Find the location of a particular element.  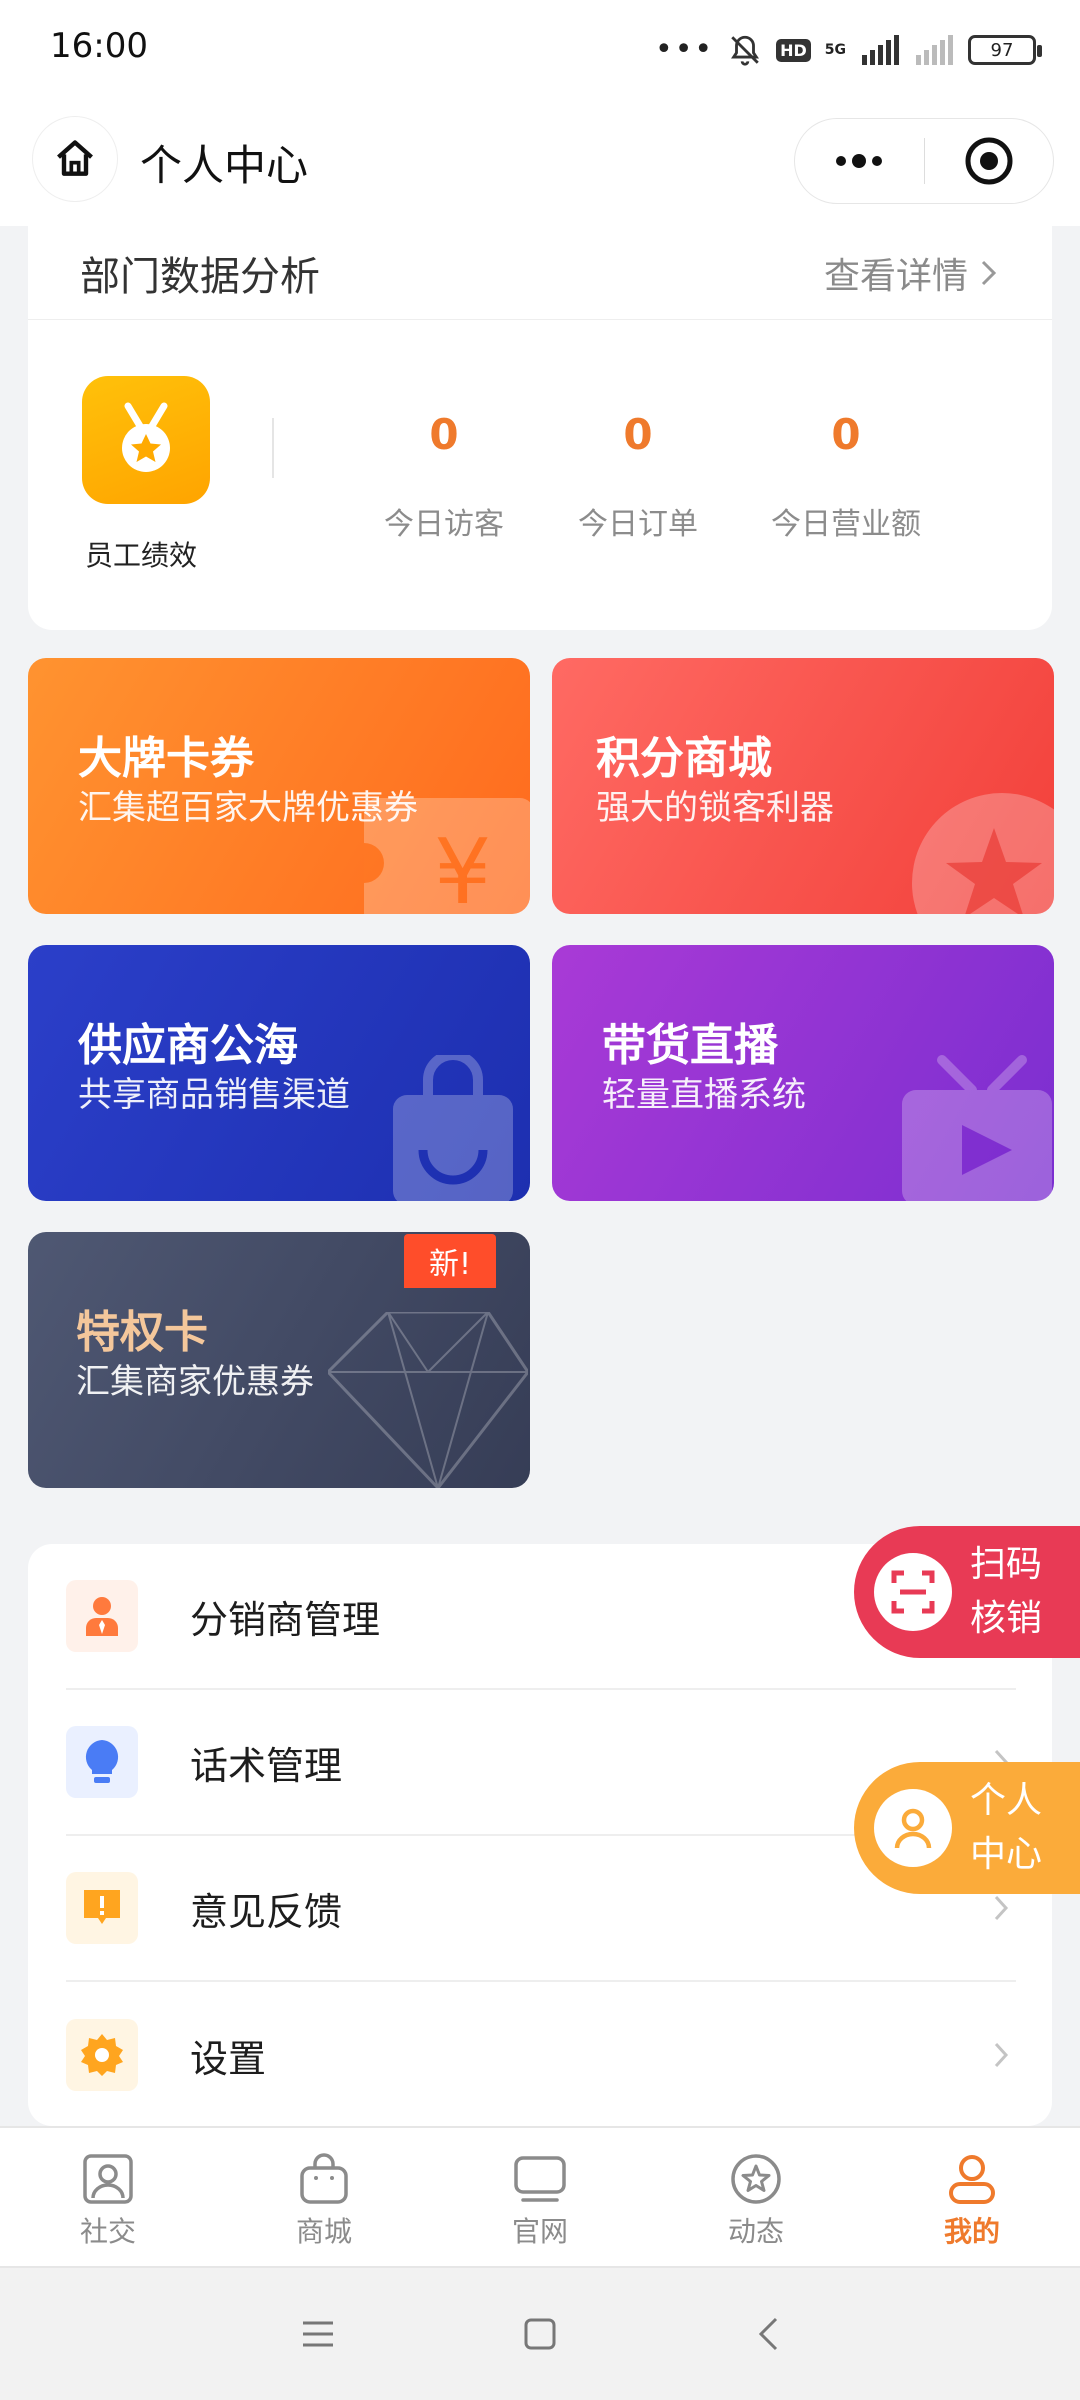

tab-website: 官网 is located at coordinates (540, 2197).